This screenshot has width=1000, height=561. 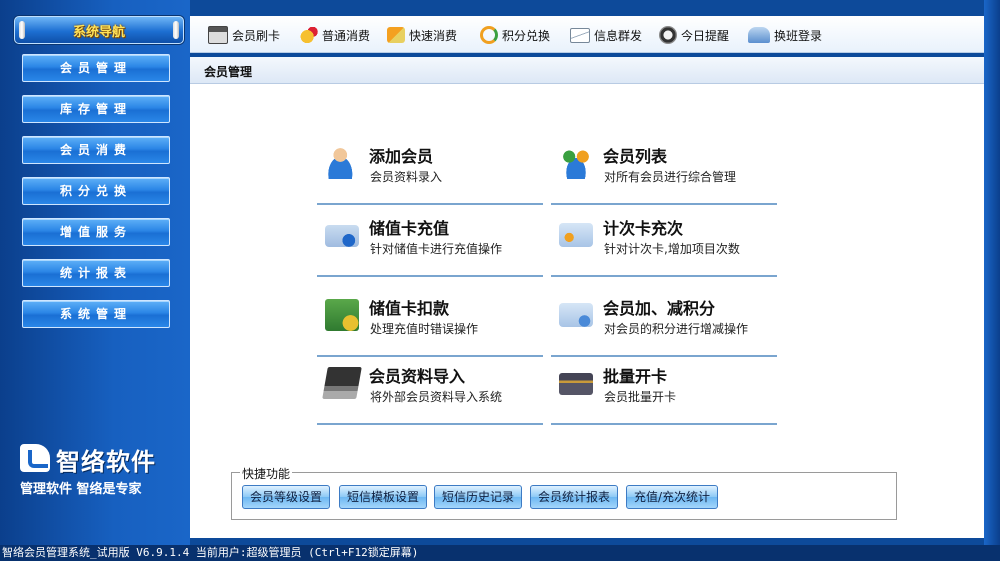 What do you see at coordinates (430, 246) in the screenshot?
I see `func-card-recharge: 储值卡充值 针对储值卡进行充值操作` at bounding box center [430, 246].